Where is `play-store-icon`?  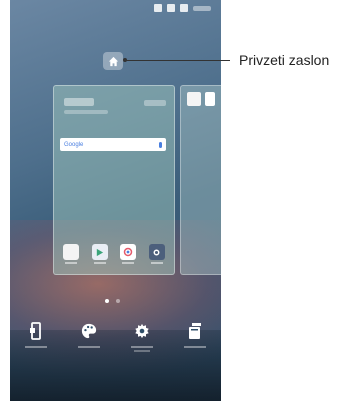 play-store-icon is located at coordinates (99, 254).